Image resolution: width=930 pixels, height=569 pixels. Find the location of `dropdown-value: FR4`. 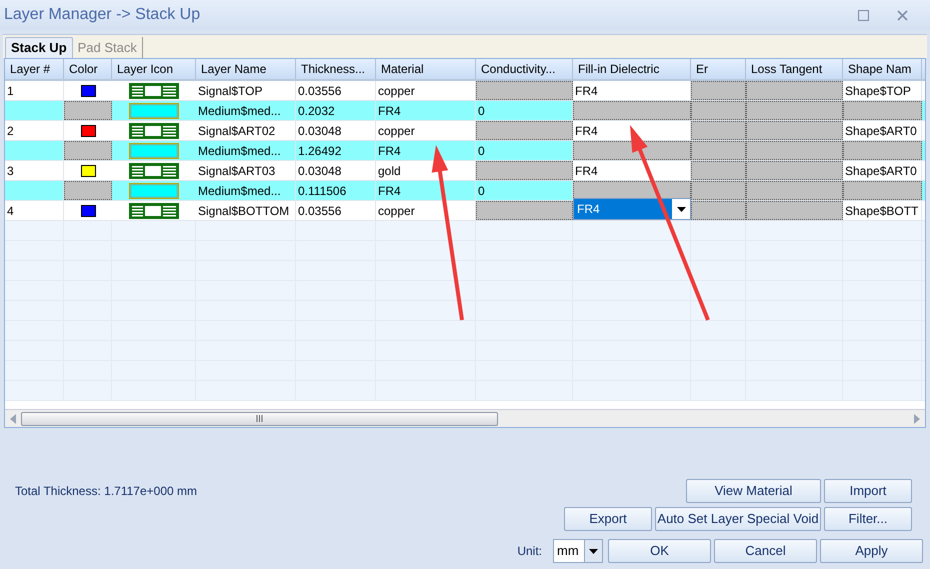

dropdown-value: FR4 is located at coordinates (623, 209).